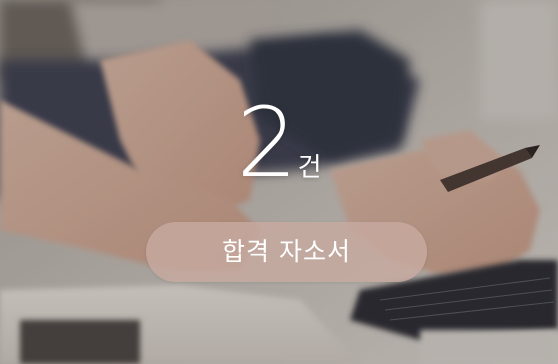 The width and height of the screenshot is (558, 364). Describe the element at coordinates (309, 168) in the screenshot. I see `count-unit: 건` at that location.